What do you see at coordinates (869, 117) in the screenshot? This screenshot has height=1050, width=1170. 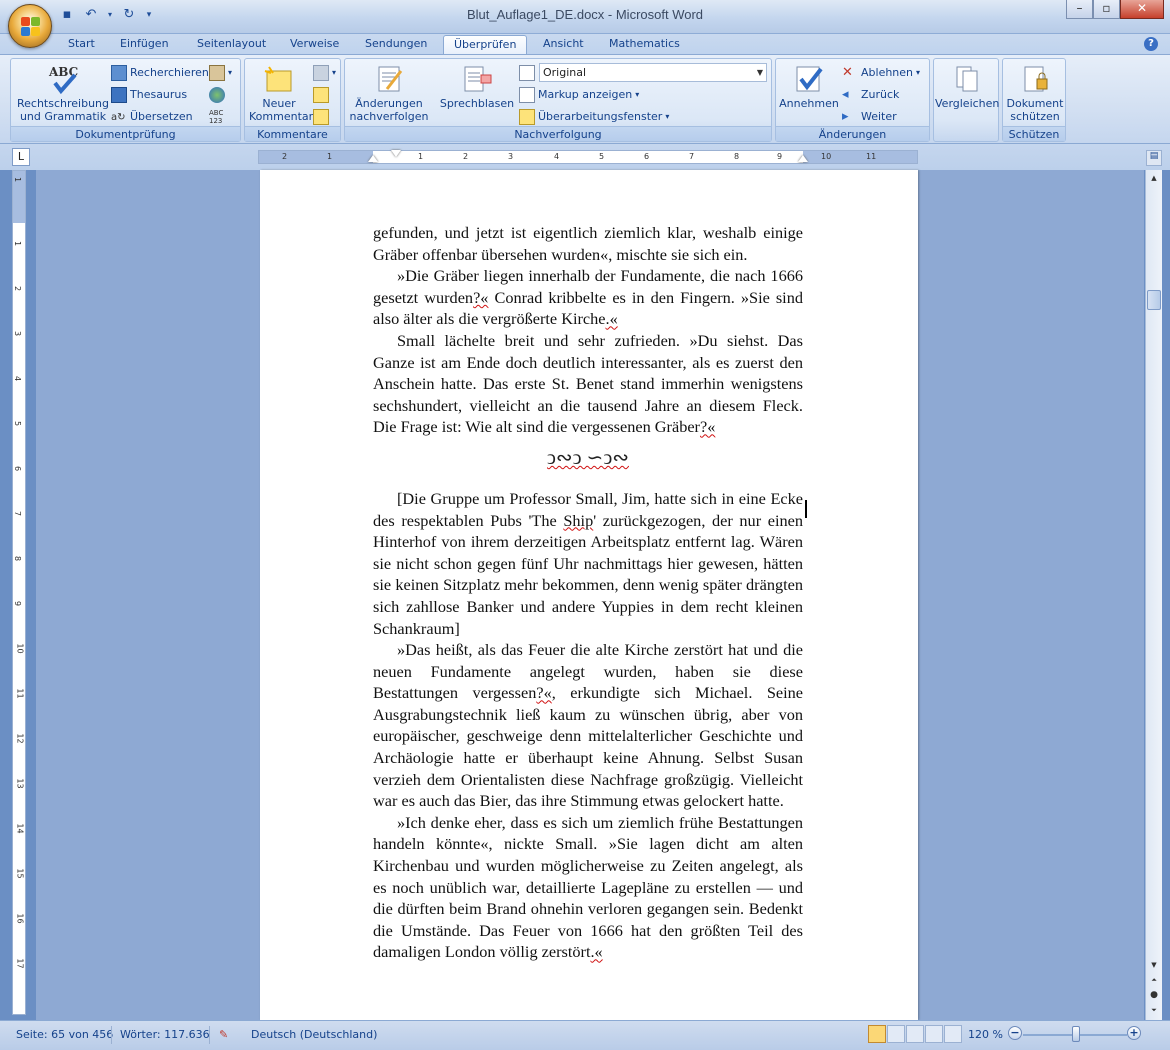 I see `next-change-button: ▸ Weiter` at bounding box center [869, 117].